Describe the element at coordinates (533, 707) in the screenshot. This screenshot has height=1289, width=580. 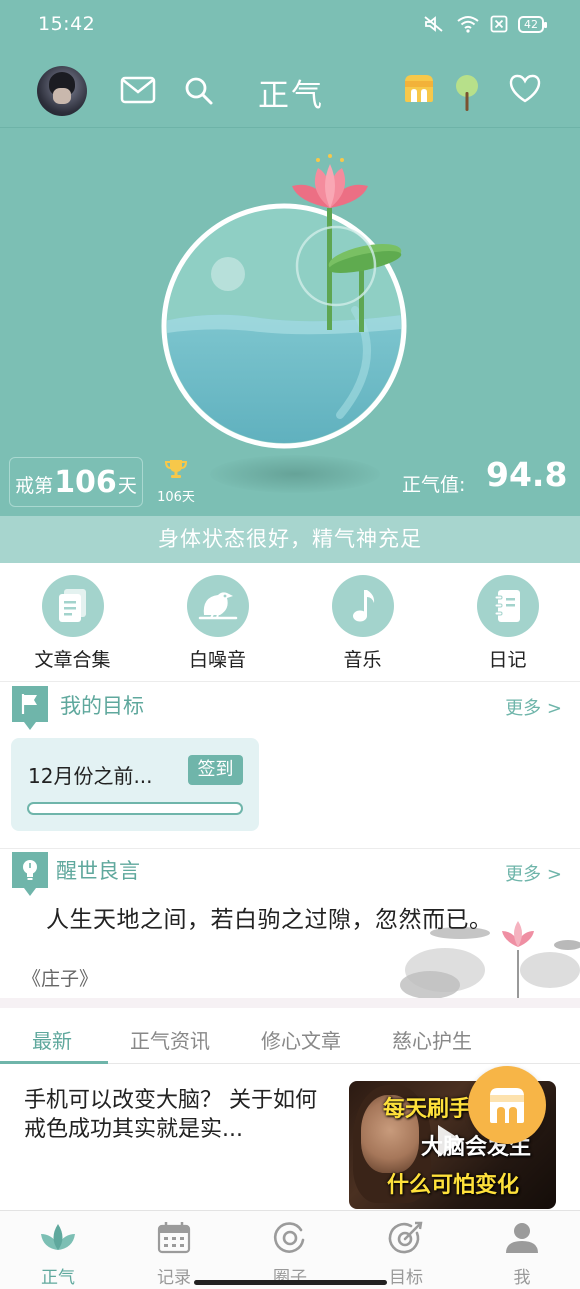
I see `goal-more-link: 更多 >` at that location.